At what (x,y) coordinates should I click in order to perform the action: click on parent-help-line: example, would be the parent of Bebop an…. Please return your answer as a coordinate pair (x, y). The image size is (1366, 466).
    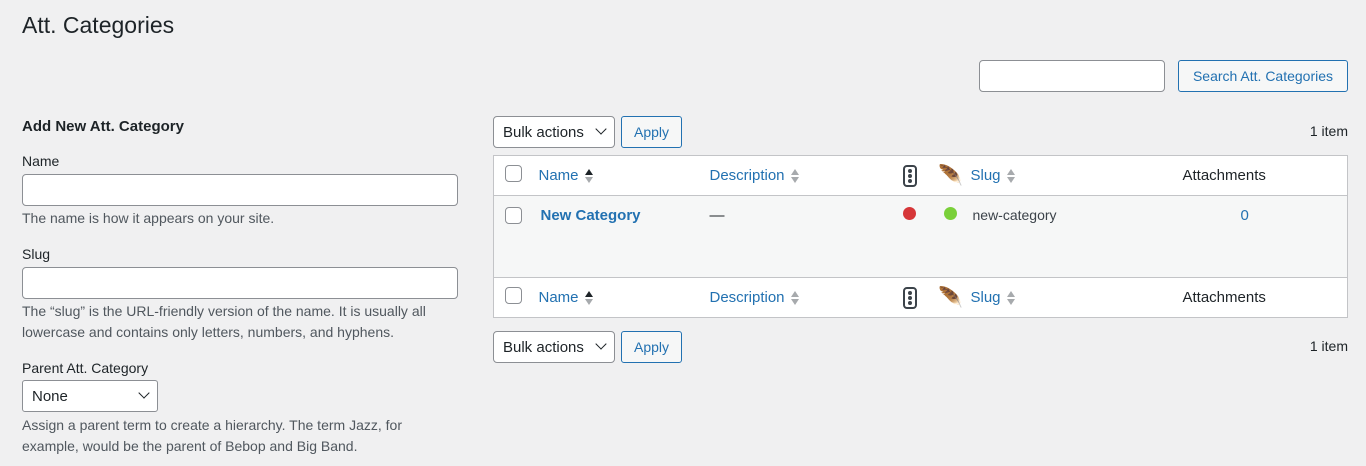
    Looking at the image, I should click on (190, 446).